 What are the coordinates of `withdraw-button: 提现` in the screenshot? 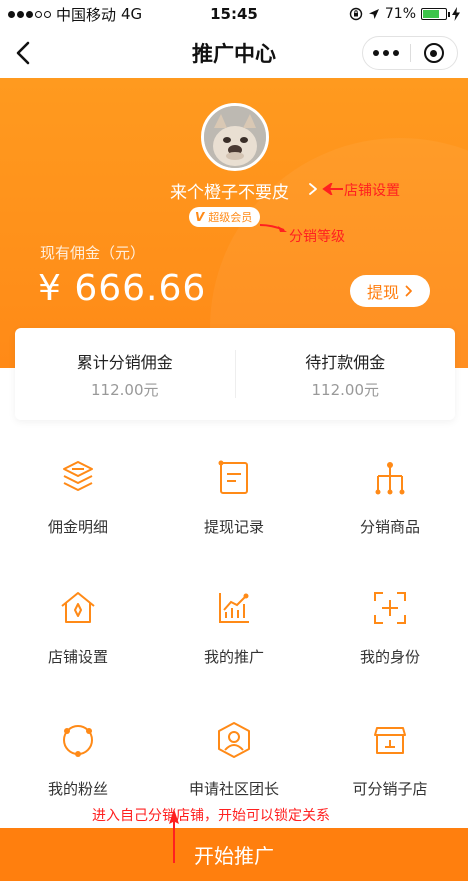 It's located at (390, 291).